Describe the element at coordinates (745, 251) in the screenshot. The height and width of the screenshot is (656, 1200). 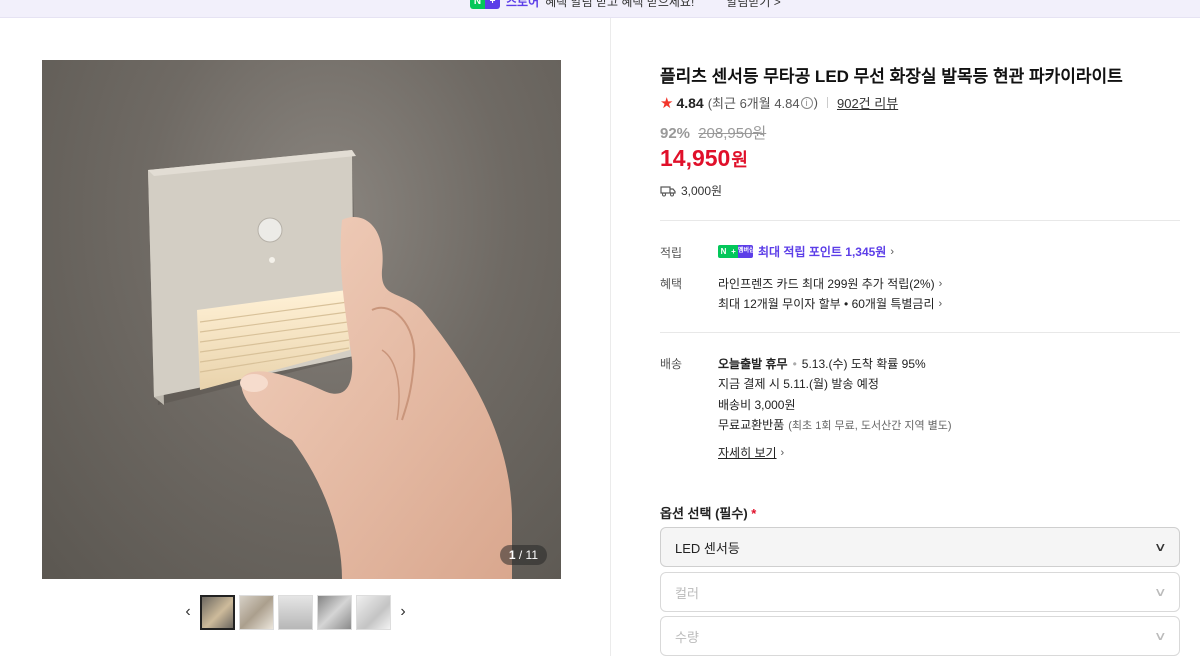
I see `badge-membership-text: 멤버십` at that location.